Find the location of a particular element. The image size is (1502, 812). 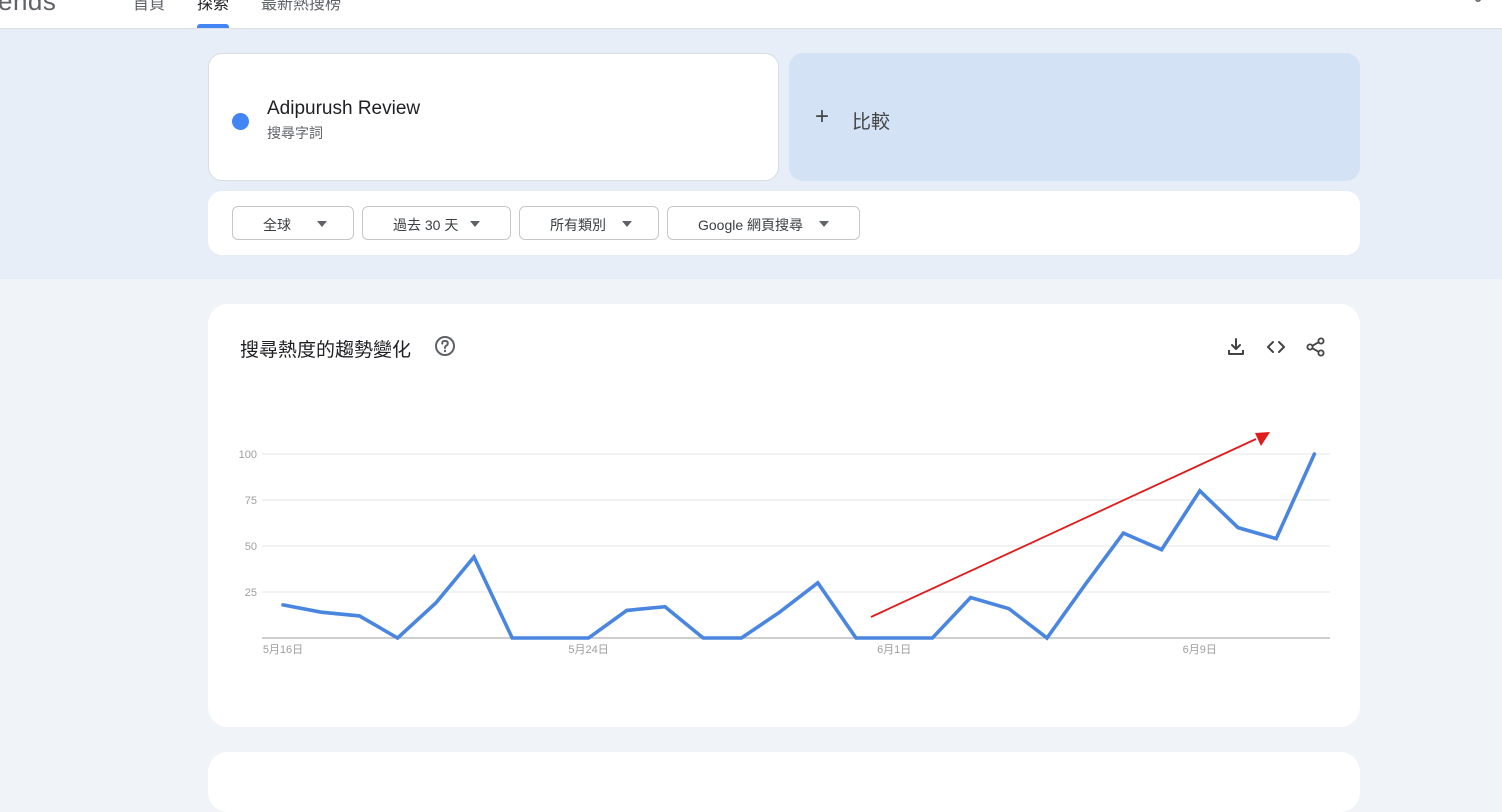

app-logo: ends is located at coordinates (28, 8).